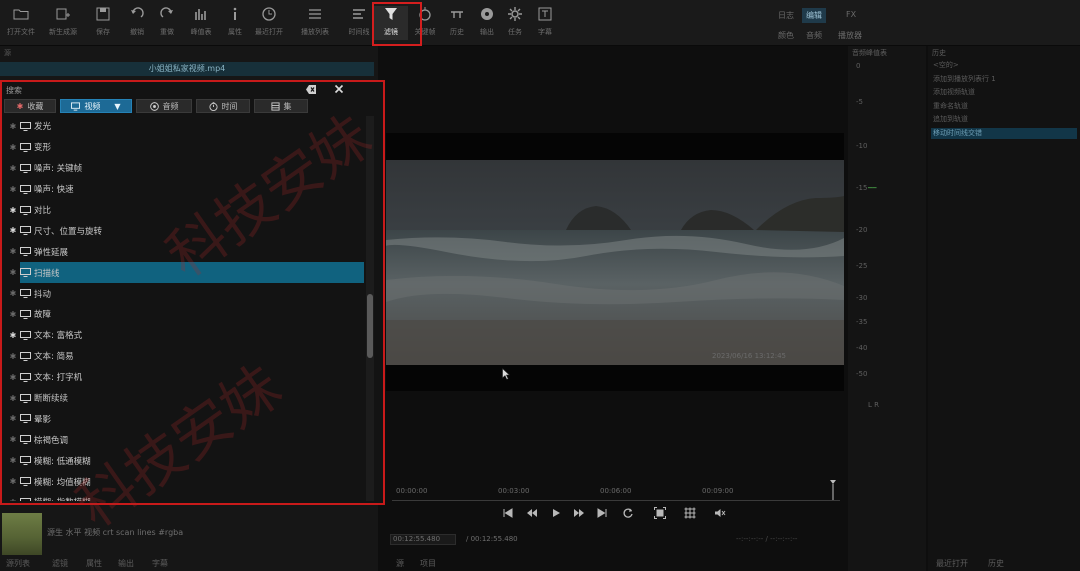  I want to click on layout-audio-tab: 音频, so click(814, 35).